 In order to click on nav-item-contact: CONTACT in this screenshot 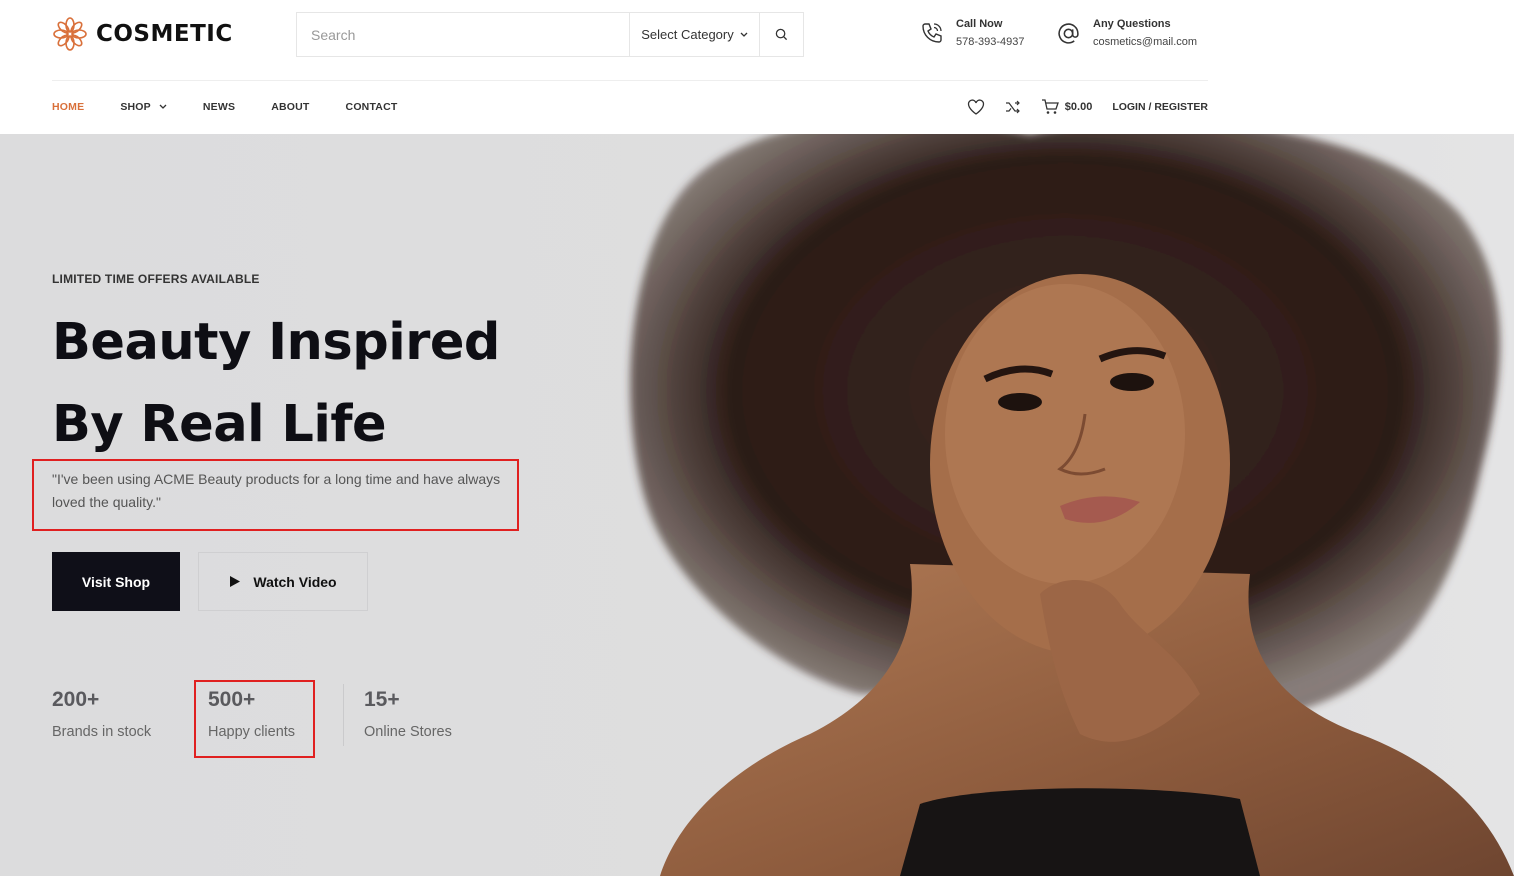, I will do `click(372, 107)`.